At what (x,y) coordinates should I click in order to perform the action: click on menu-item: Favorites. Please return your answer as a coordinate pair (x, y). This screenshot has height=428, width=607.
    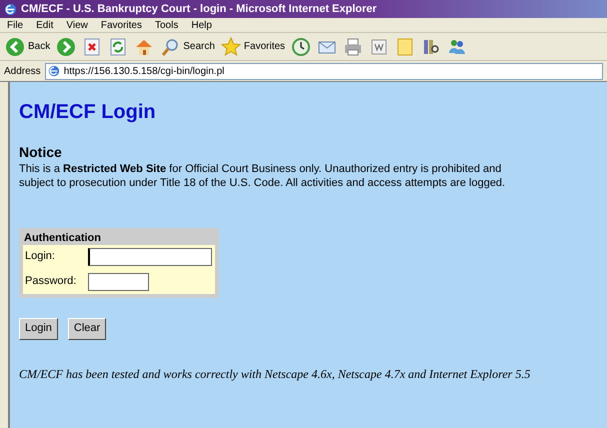
    Looking at the image, I should click on (121, 25).